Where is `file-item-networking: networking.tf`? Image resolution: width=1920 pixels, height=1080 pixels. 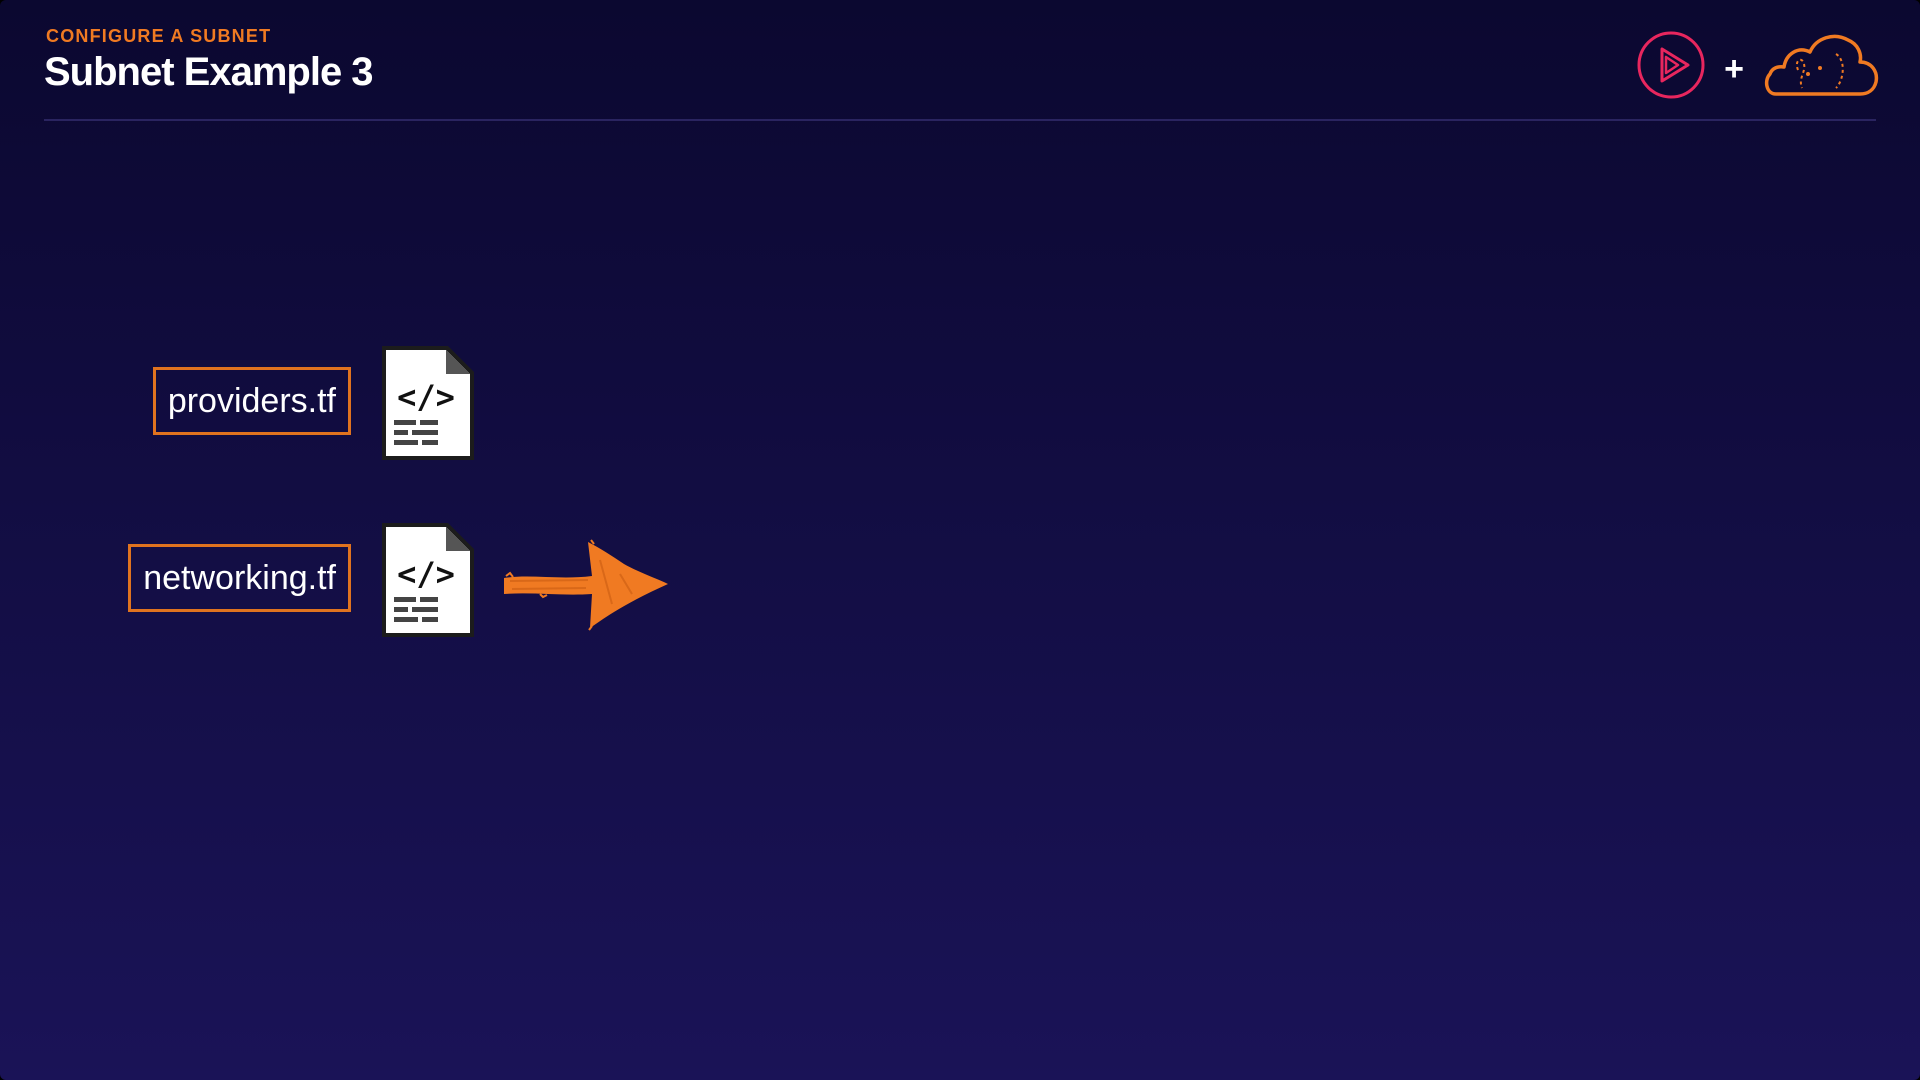 file-item-networking: networking.tf is located at coordinates (239, 578).